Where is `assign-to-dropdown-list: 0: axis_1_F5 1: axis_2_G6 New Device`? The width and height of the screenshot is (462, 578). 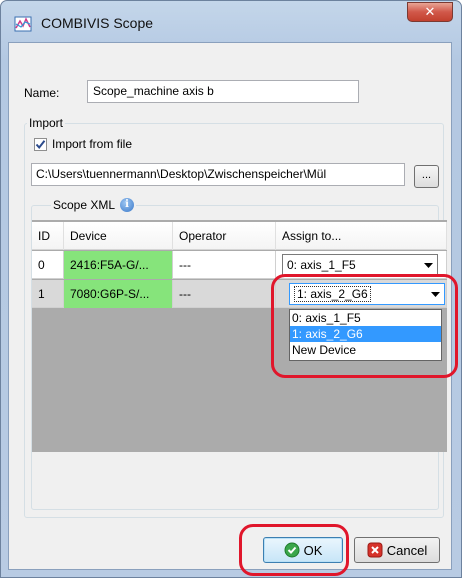
assign-to-dropdown-list: 0: axis_1_F5 1: axis_2_G6 New Device is located at coordinates (365, 335).